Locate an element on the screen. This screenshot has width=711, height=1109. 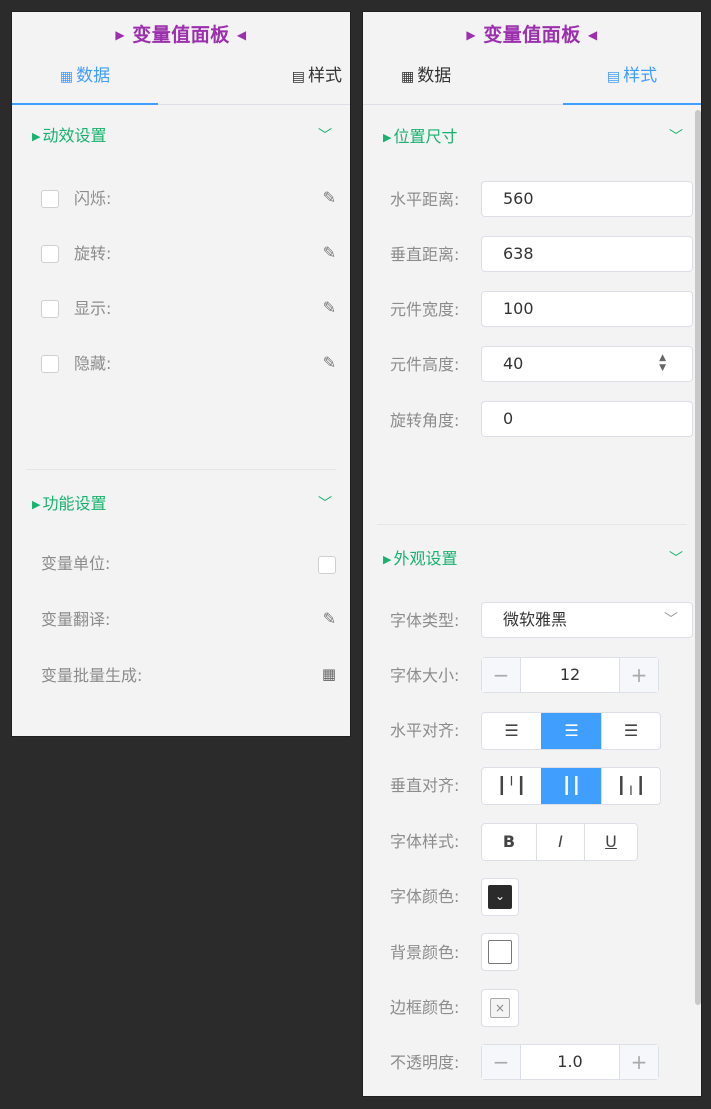
horizontal-align-group: ☰ ☰ ☰ is located at coordinates (571, 731).